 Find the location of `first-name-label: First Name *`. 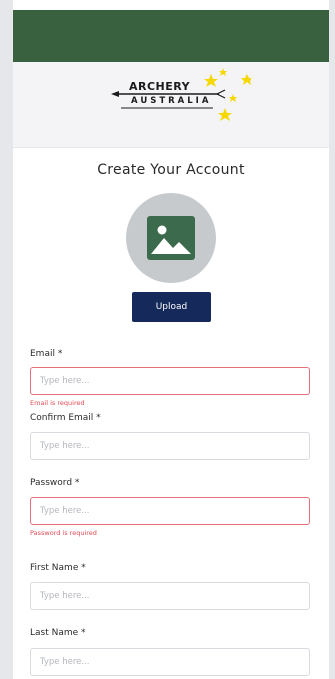

first-name-label: First Name * is located at coordinates (58, 568).